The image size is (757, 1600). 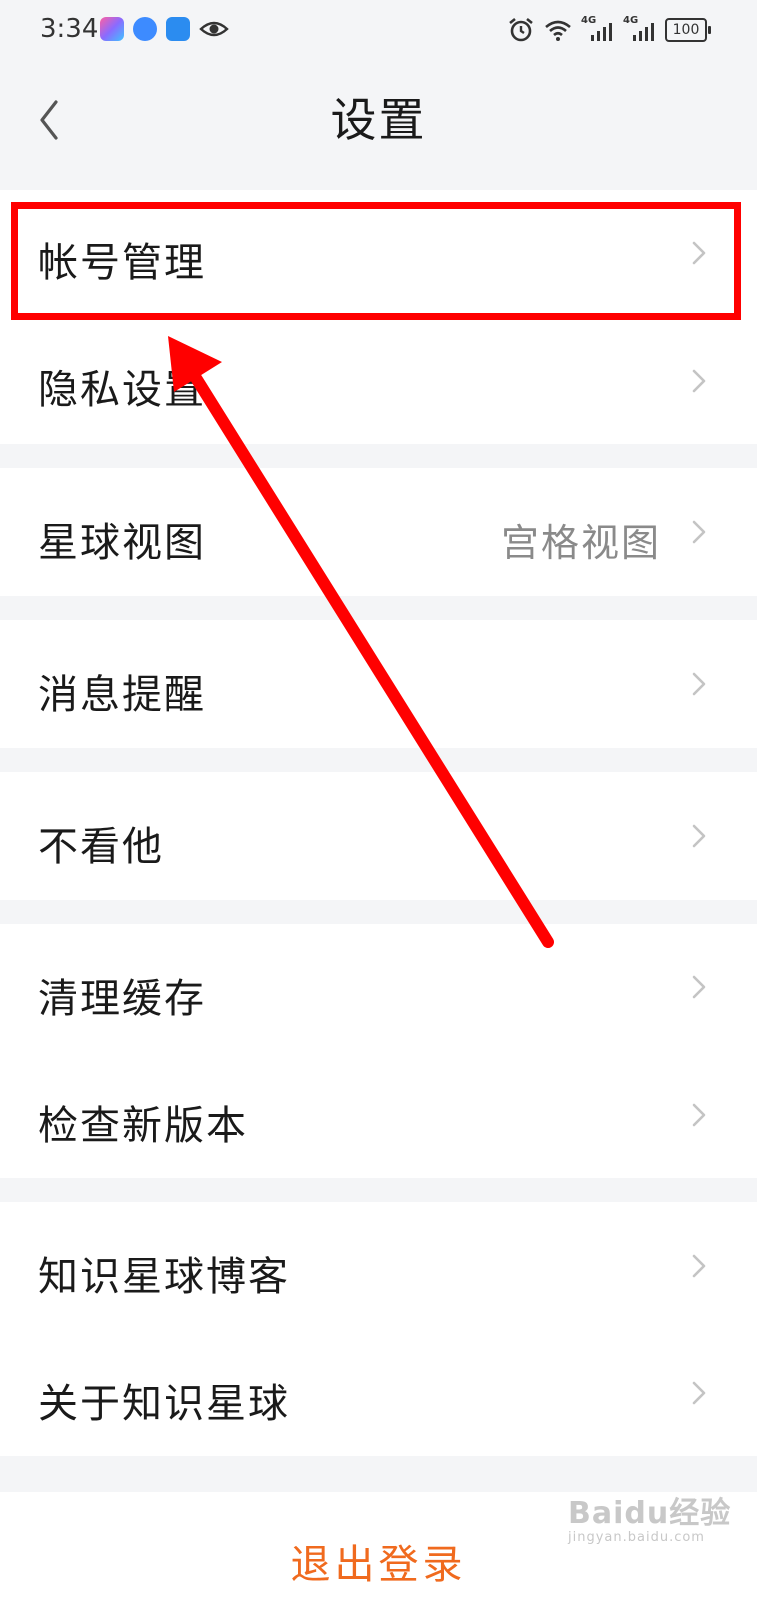 I want to click on settings-group-notifications: 消息提醒, so click(x=378, y=684).